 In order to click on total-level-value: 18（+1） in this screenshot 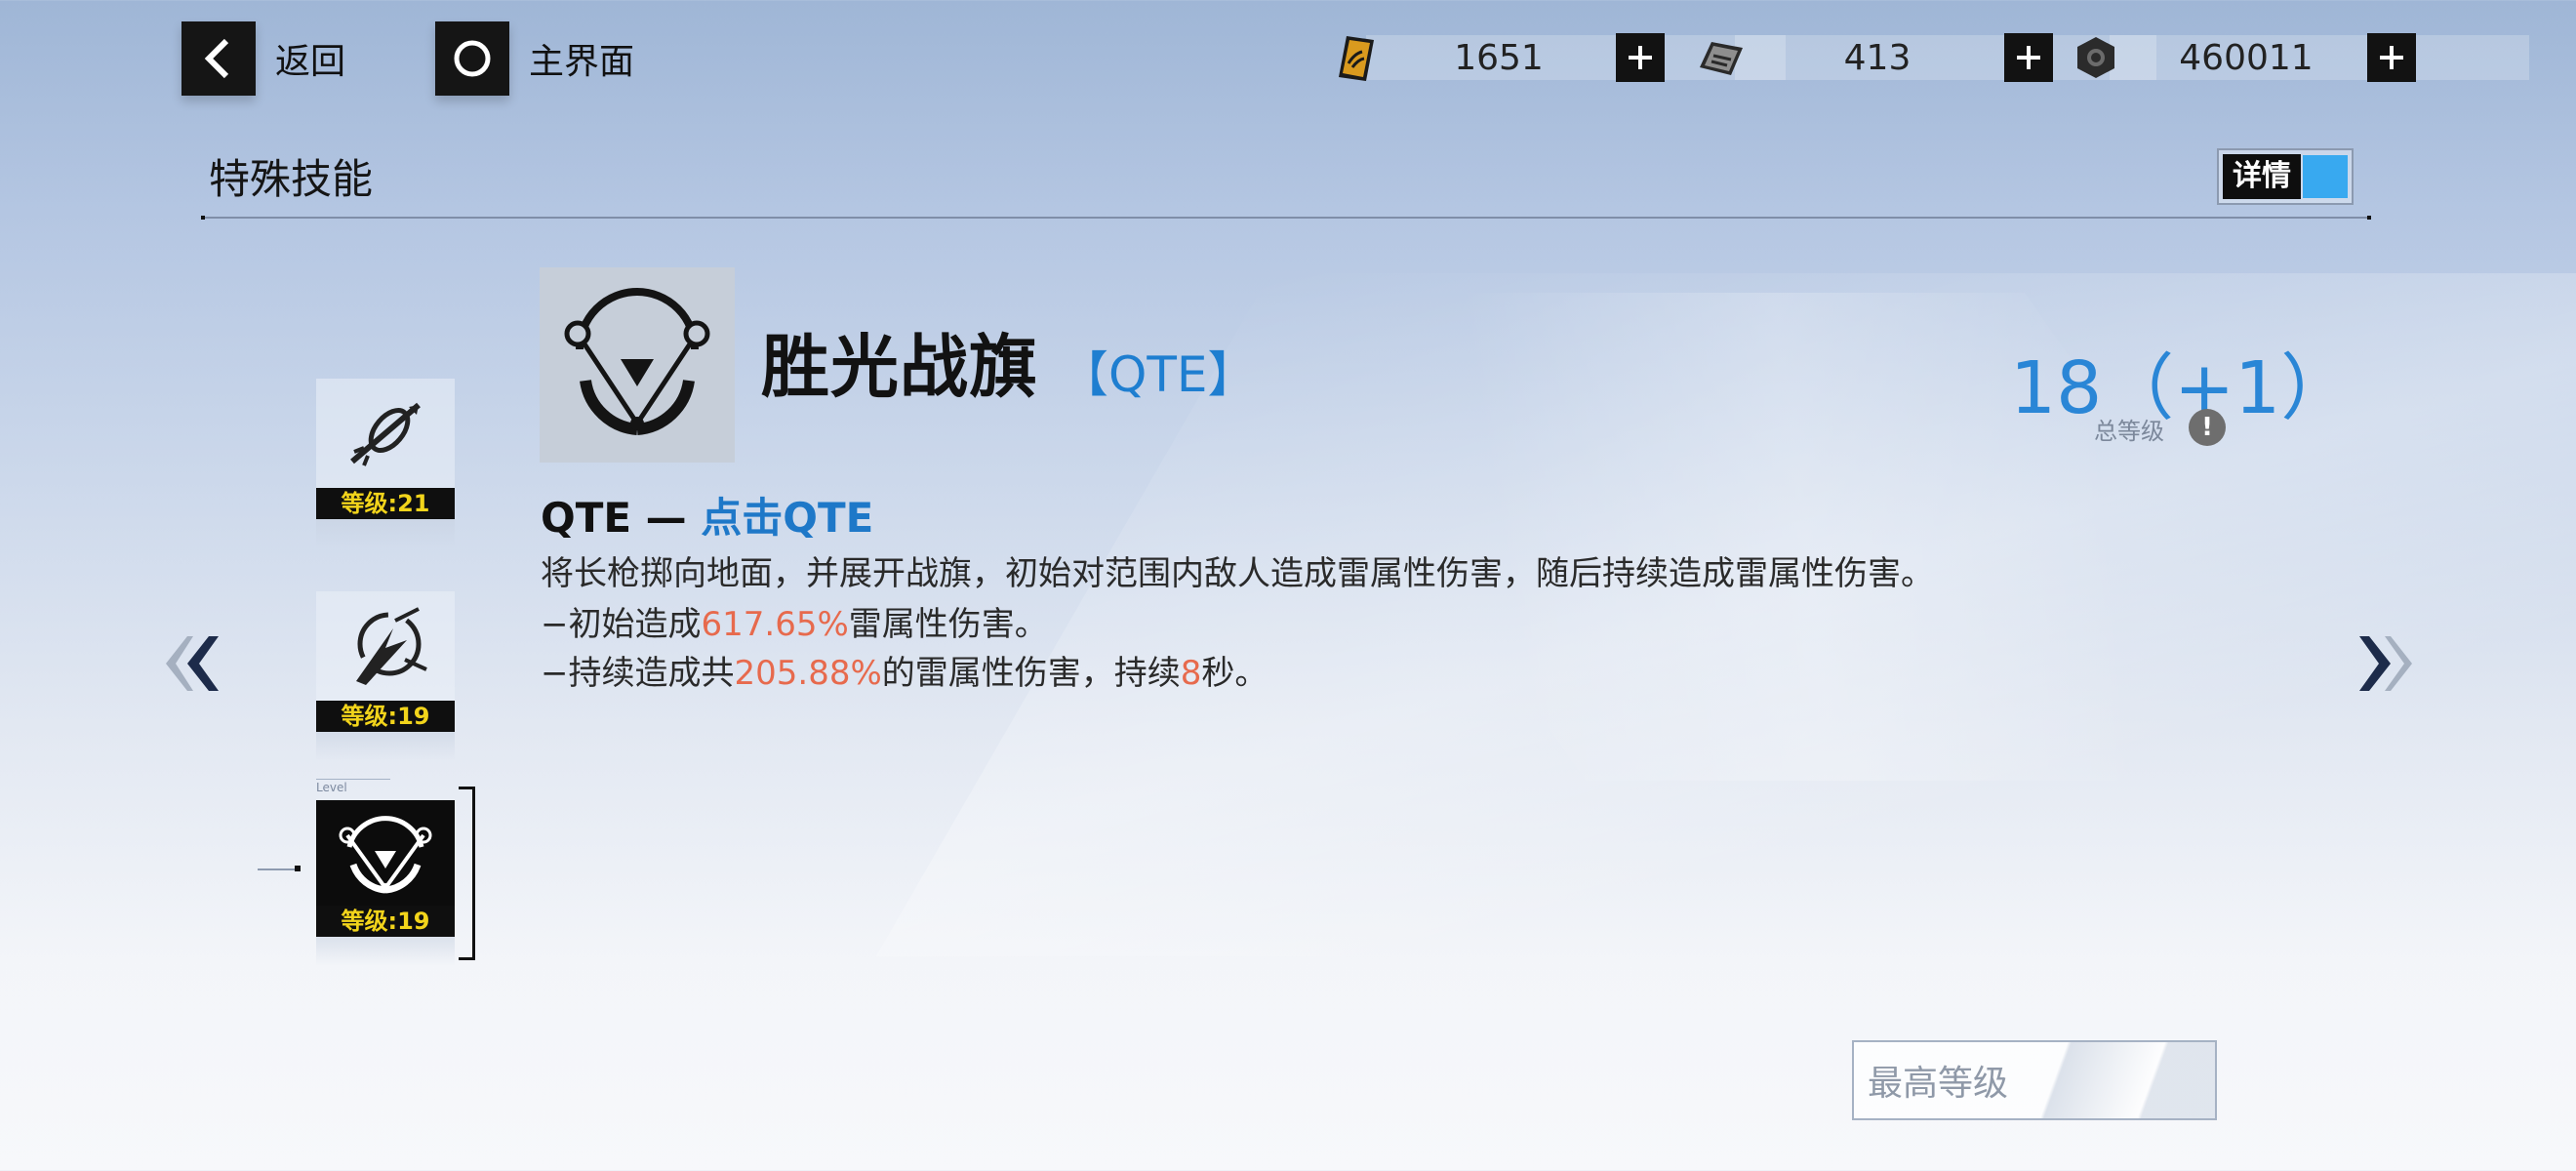, I will do `click(2182, 388)`.